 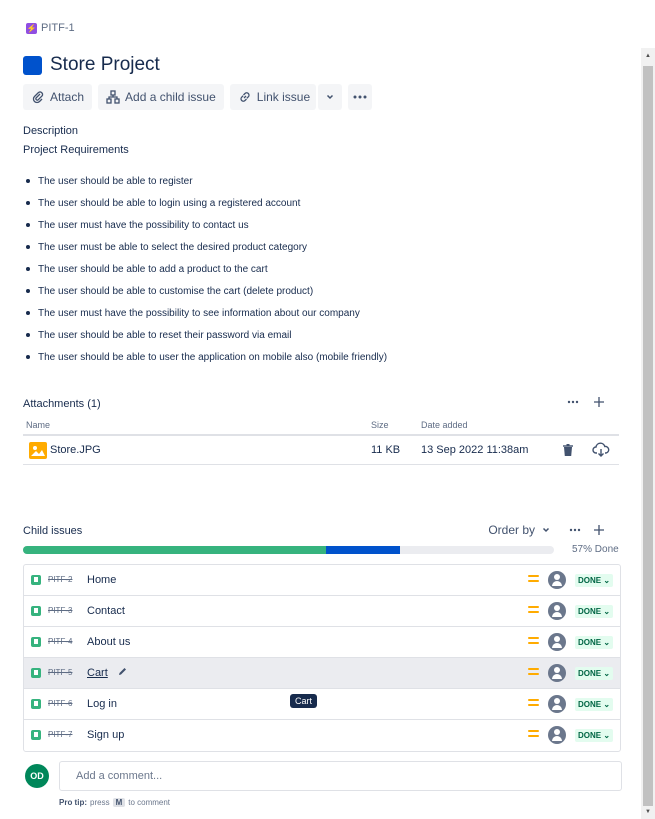 What do you see at coordinates (60, 703) in the screenshot?
I see `issue-key: PITF-6` at bounding box center [60, 703].